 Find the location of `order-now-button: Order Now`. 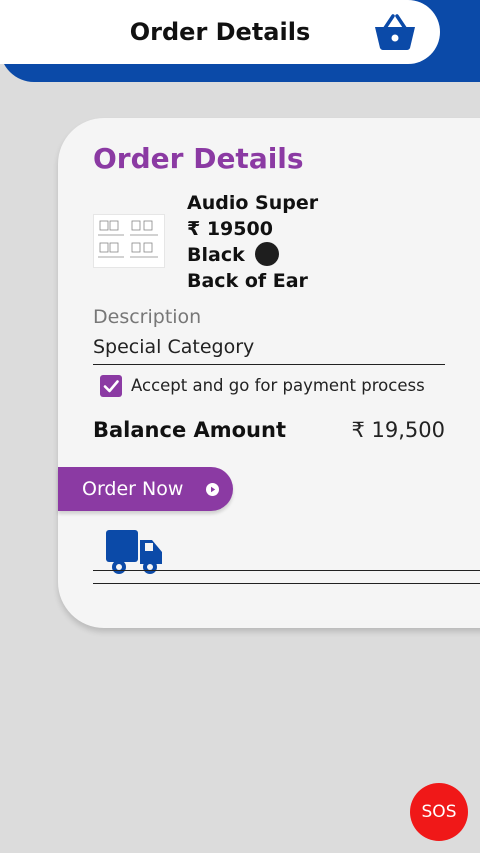

order-now-button: Order Now is located at coordinates (145, 489).